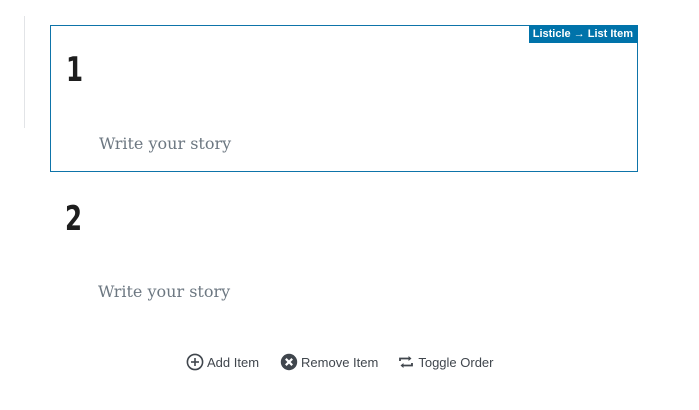  What do you see at coordinates (74, 70) in the screenshot?
I see `item-number: 1` at bounding box center [74, 70].